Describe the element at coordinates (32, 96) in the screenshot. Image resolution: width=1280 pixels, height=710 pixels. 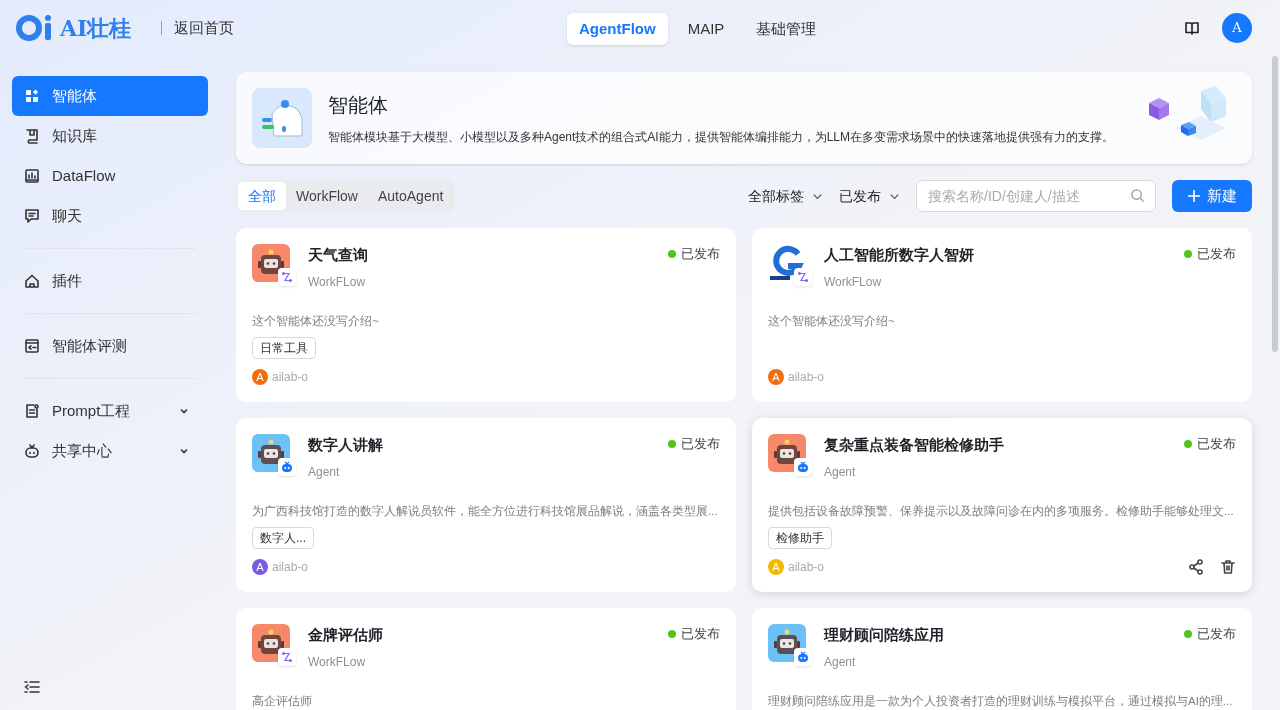
I see `apps-icon` at that location.